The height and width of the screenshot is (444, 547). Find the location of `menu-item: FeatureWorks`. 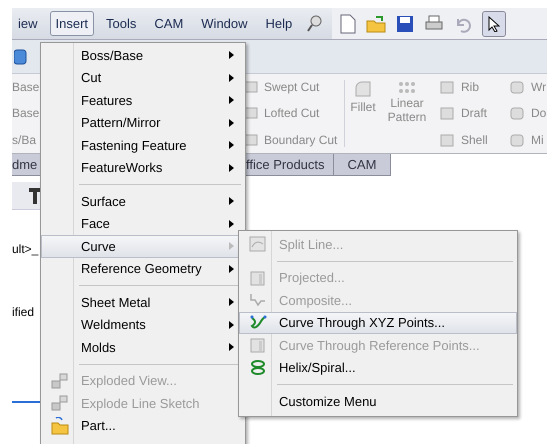

menu-item: FeatureWorks is located at coordinates (143, 167).